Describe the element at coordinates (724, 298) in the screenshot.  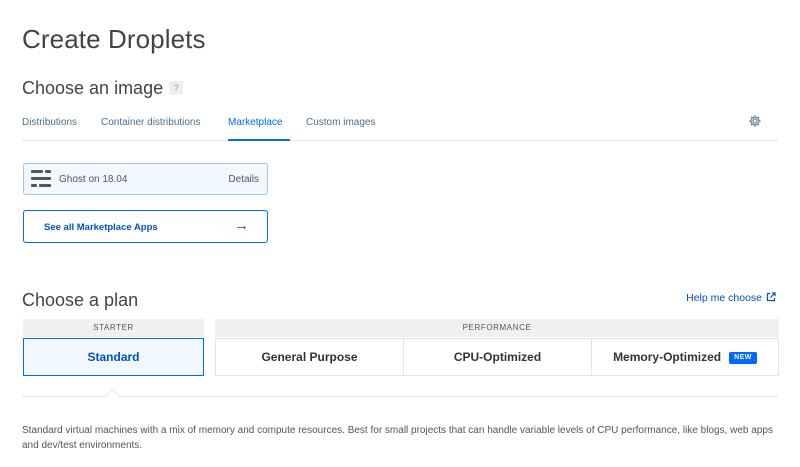
I see `help-me-choose-label: Help me choose` at that location.